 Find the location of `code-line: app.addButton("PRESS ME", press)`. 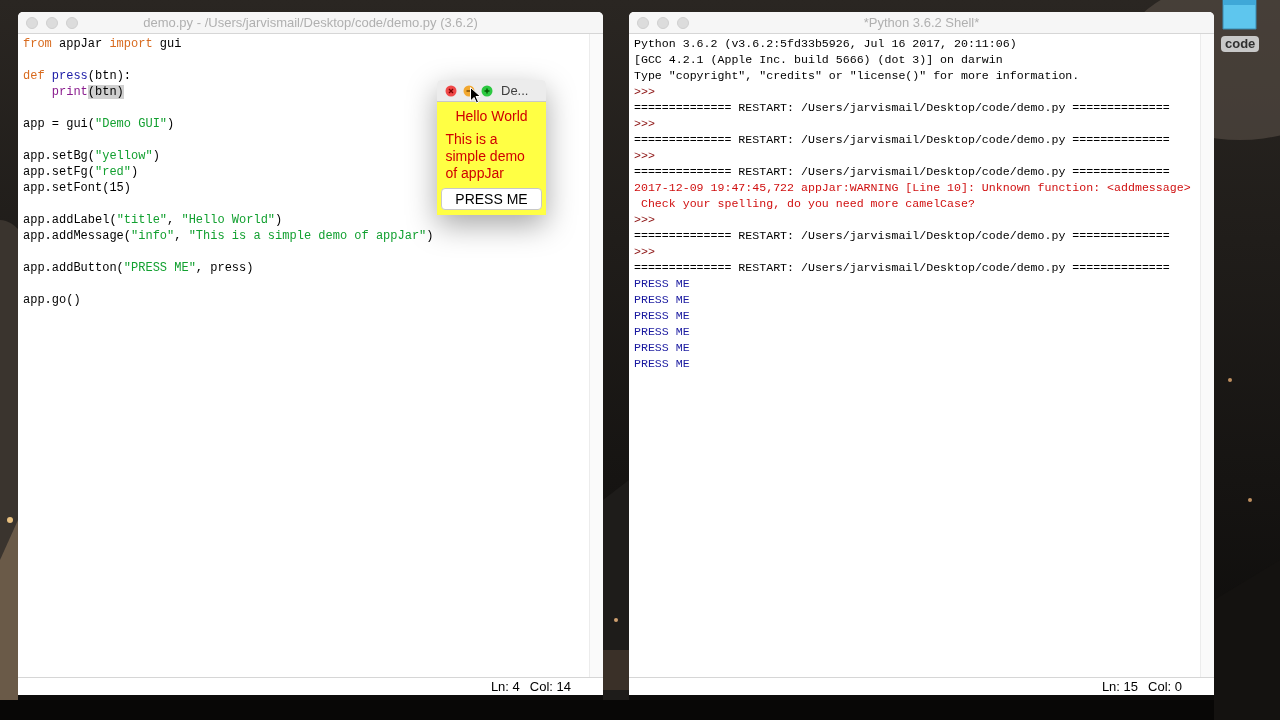

code-line: app.addButton("PRESS ME", press) is located at coordinates (138, 268).